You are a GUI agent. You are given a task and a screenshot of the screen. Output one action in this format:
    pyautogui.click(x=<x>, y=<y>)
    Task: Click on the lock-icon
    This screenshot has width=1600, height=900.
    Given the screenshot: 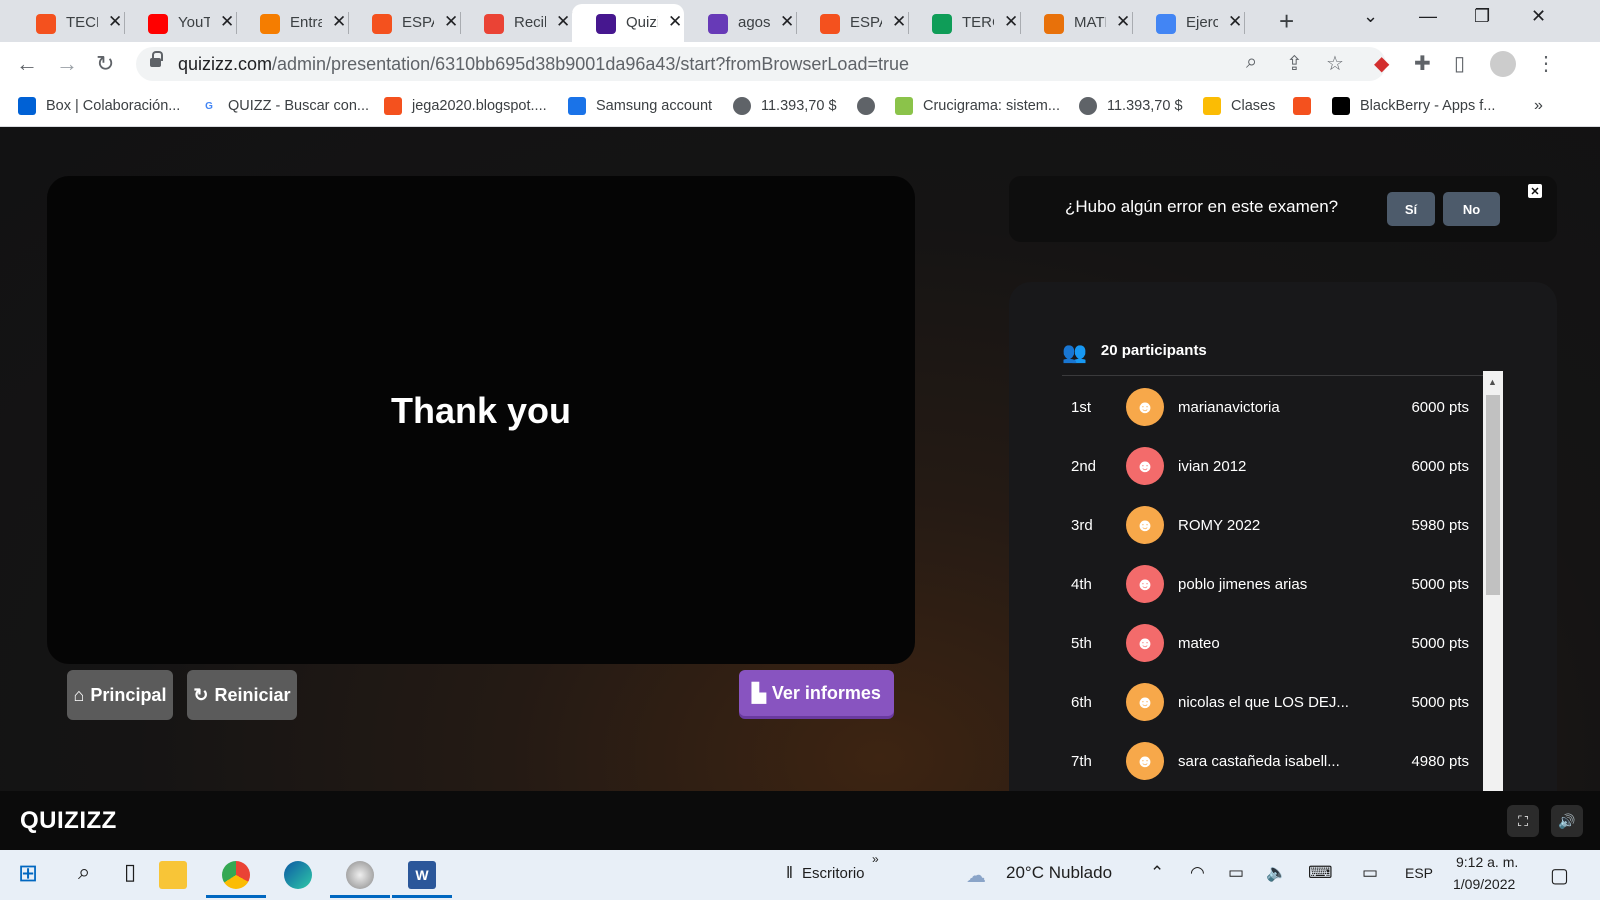 What is the action you would take?
    pyautogui.click(x=156, y=60)
    